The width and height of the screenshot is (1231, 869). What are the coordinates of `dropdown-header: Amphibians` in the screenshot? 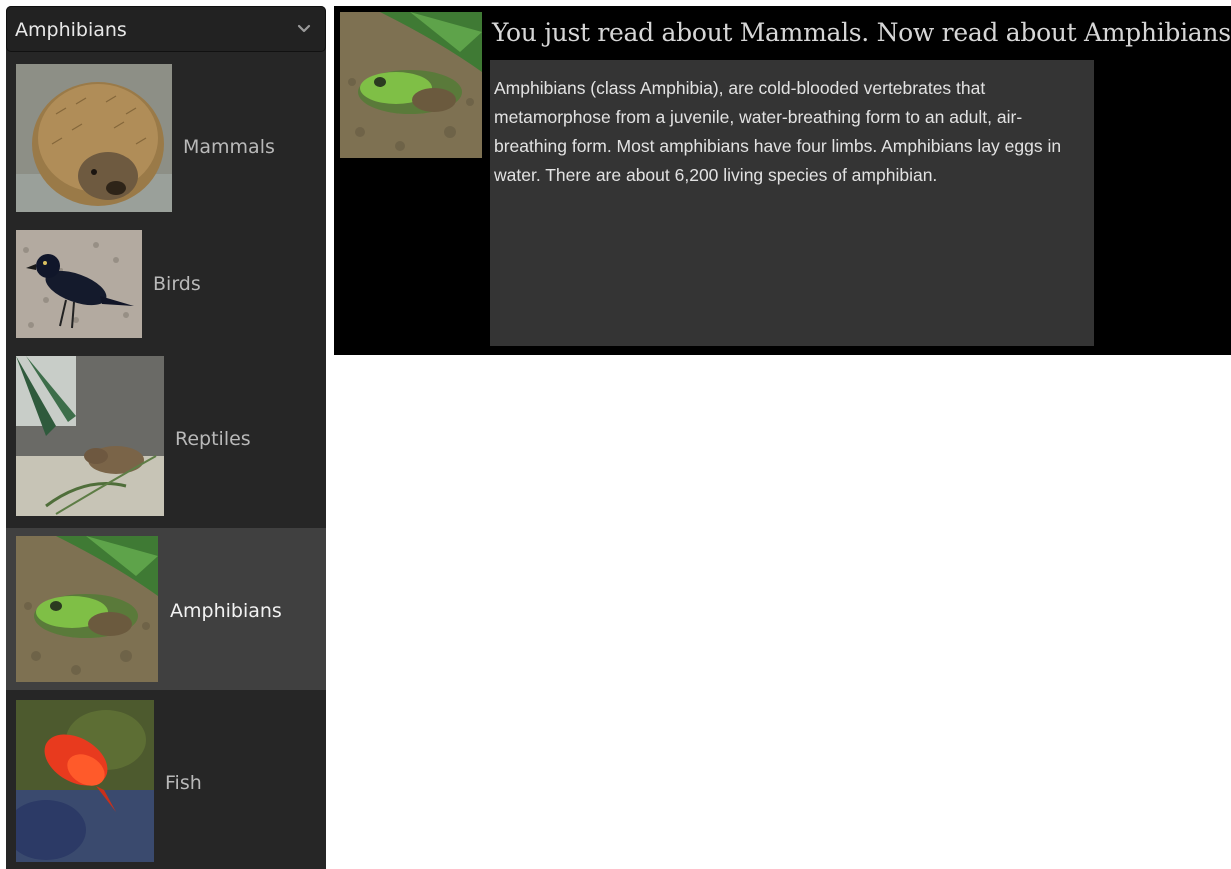 It's located at (166, 29).